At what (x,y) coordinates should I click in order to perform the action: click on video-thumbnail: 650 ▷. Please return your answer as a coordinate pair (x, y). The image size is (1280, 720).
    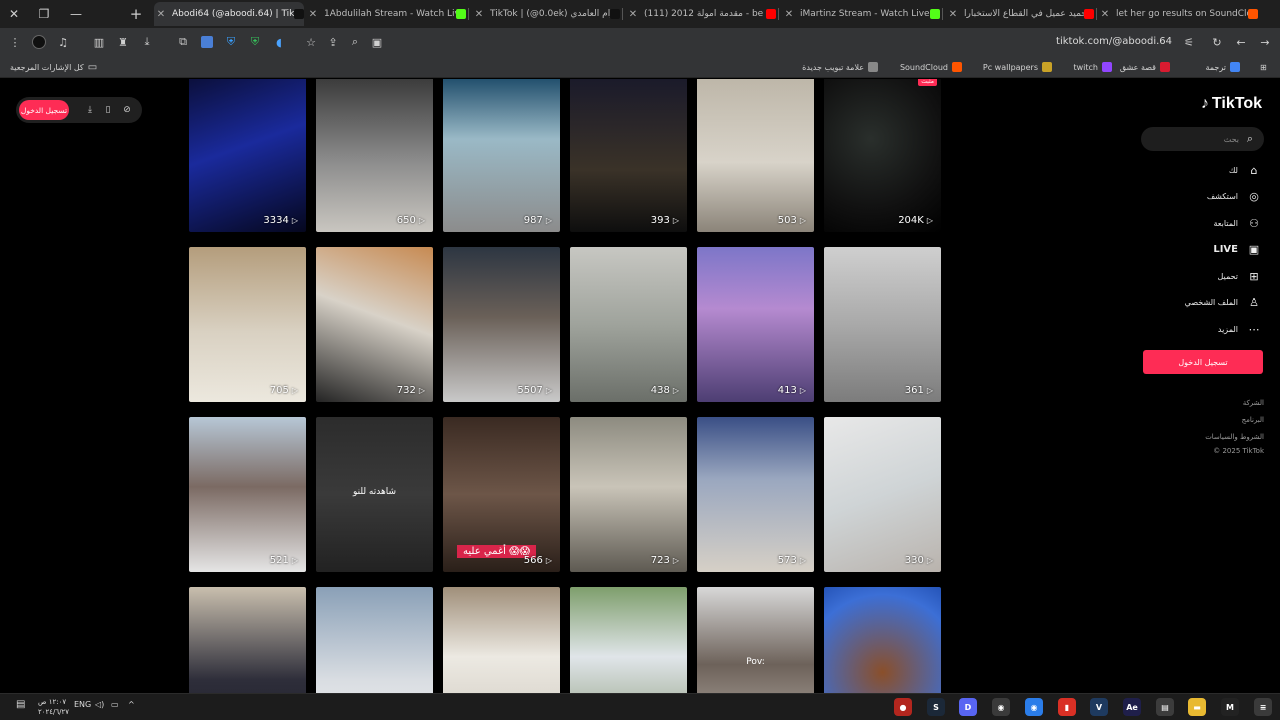
    Looking at the image, I should click on (374, 155).